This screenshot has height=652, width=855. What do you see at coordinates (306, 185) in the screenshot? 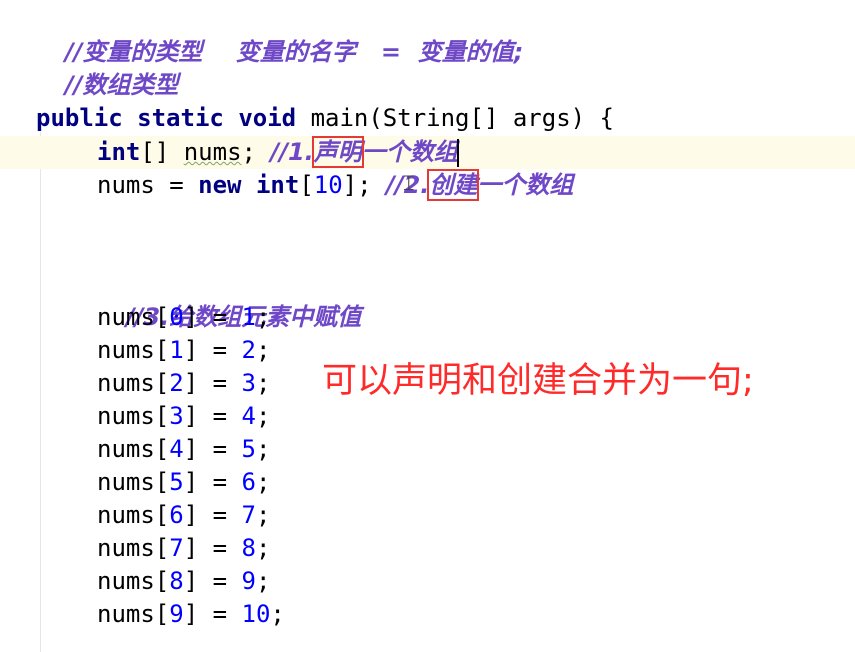
I see `bracket-open: [` at bounding box center [306, 185].